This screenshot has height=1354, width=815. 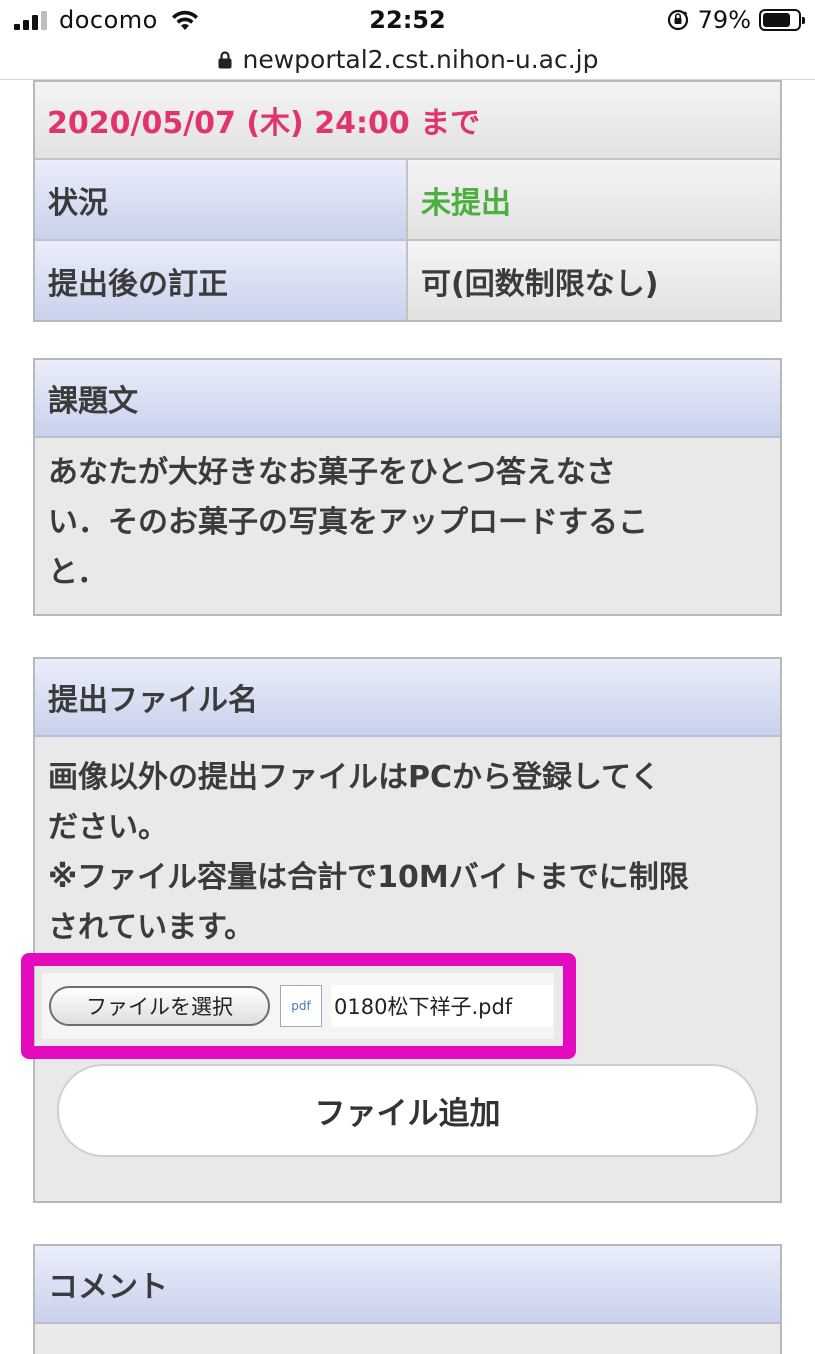 I want to click on submission-note-line: されています。, so click(x=151, y=927).